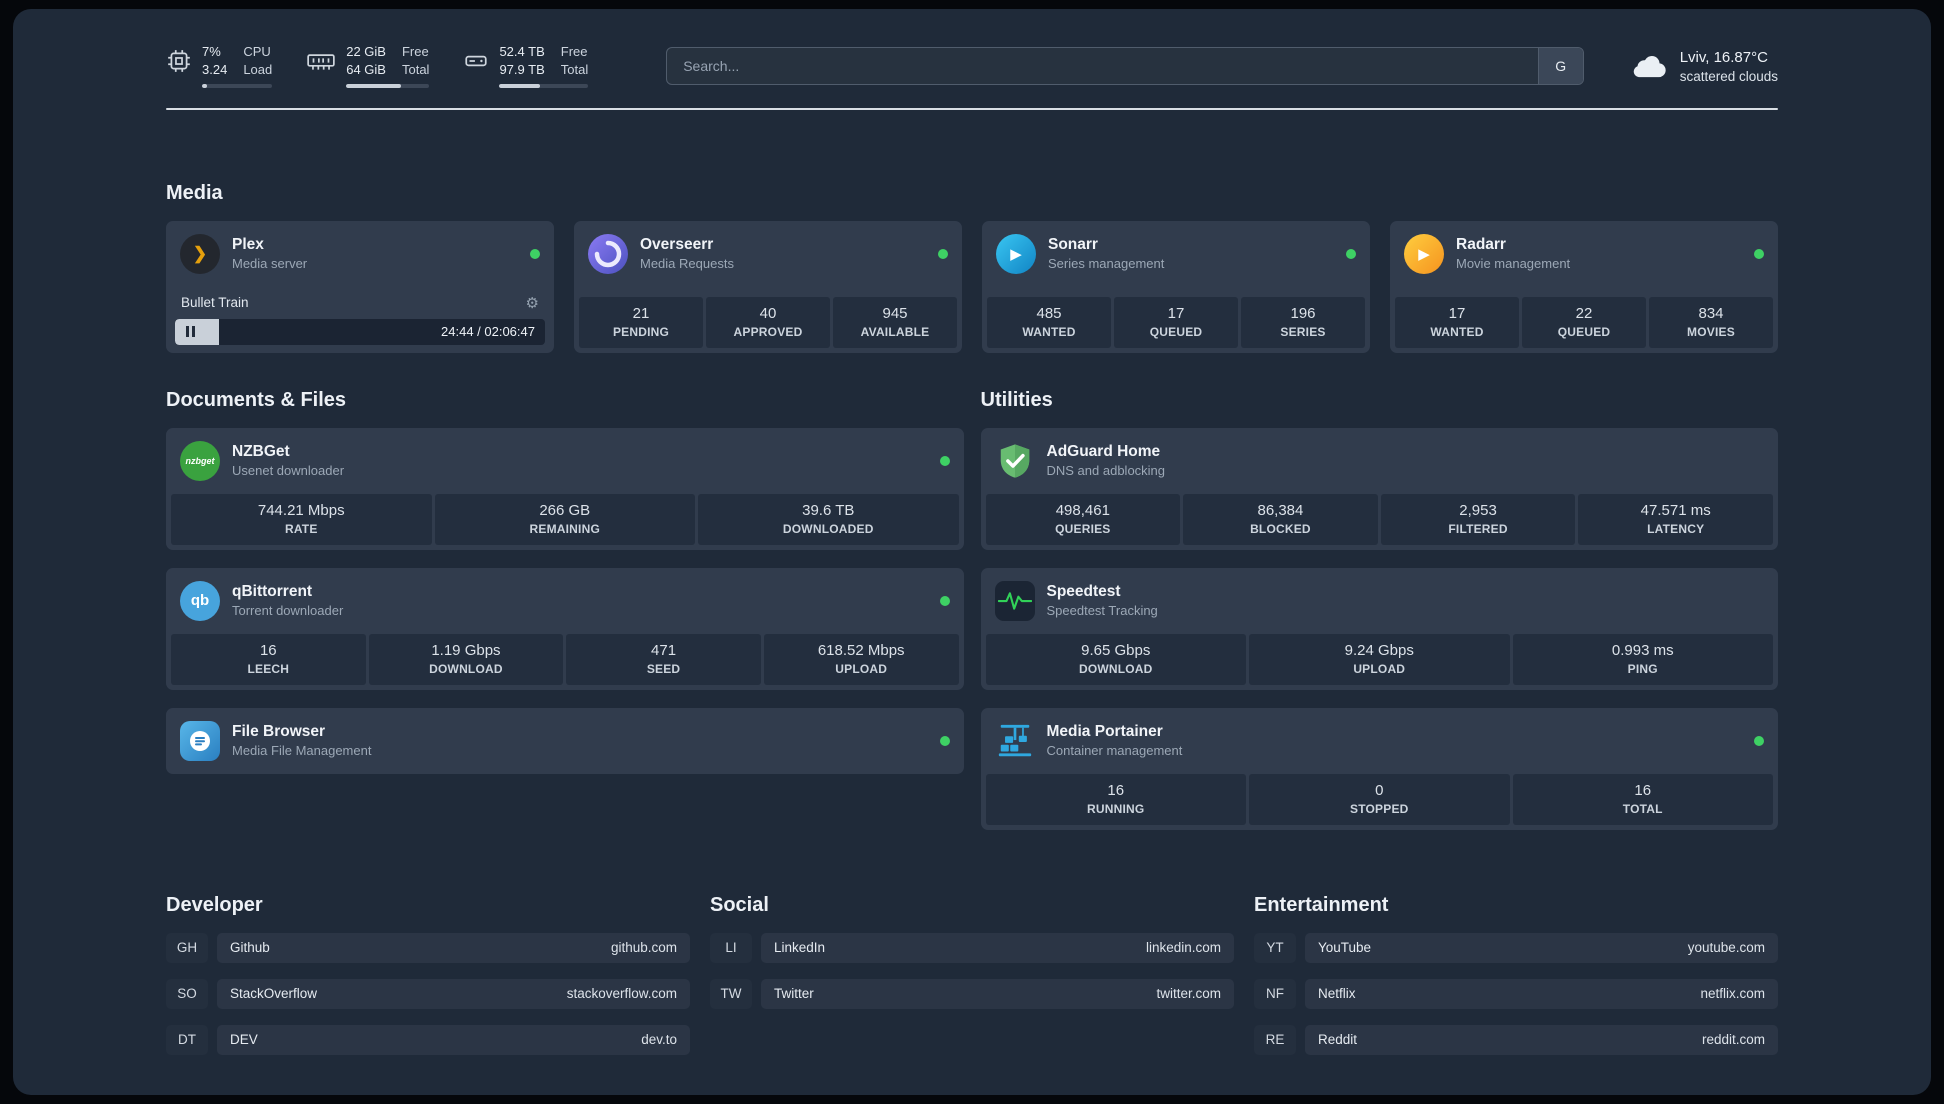 The width and height of the screenshot is (1944, 1104). Describe the element at coordinates (288, 611) in the screenshot. I see `service-subtitle: Torrent downloader` at that location.